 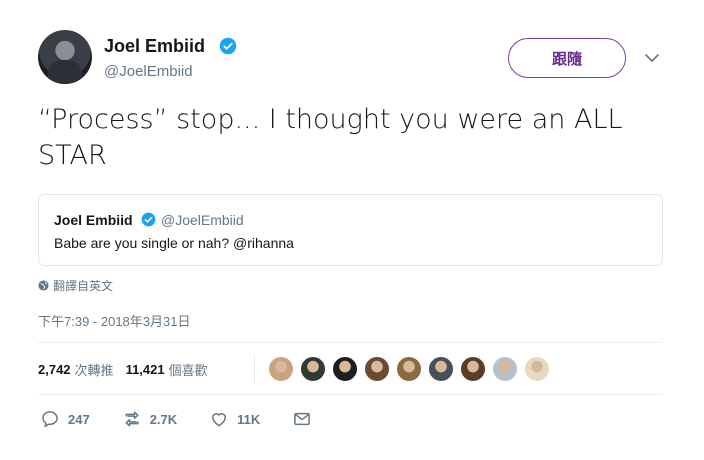 What do you see at coordinates (154, 46) in the screenshot?
I see `author-name: Joel Embiid` at bounding box center [154, 46].